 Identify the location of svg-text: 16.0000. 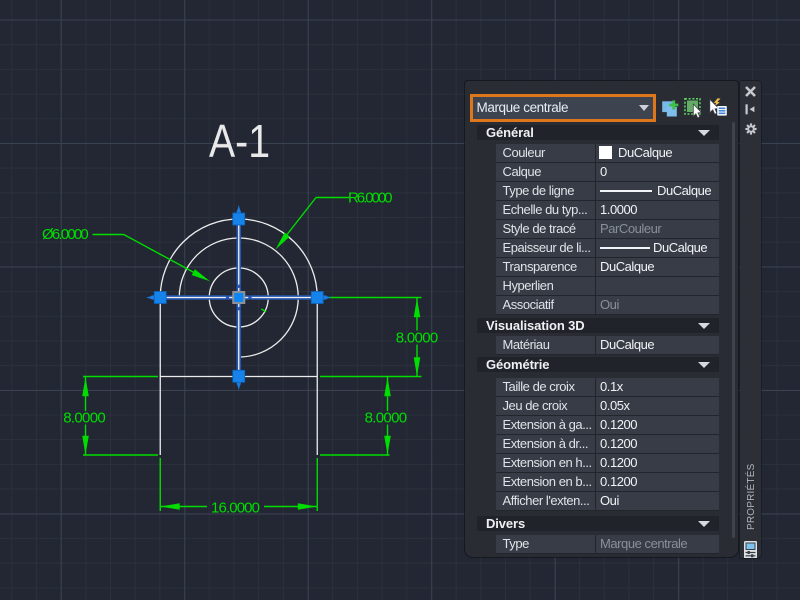
(235, 508).